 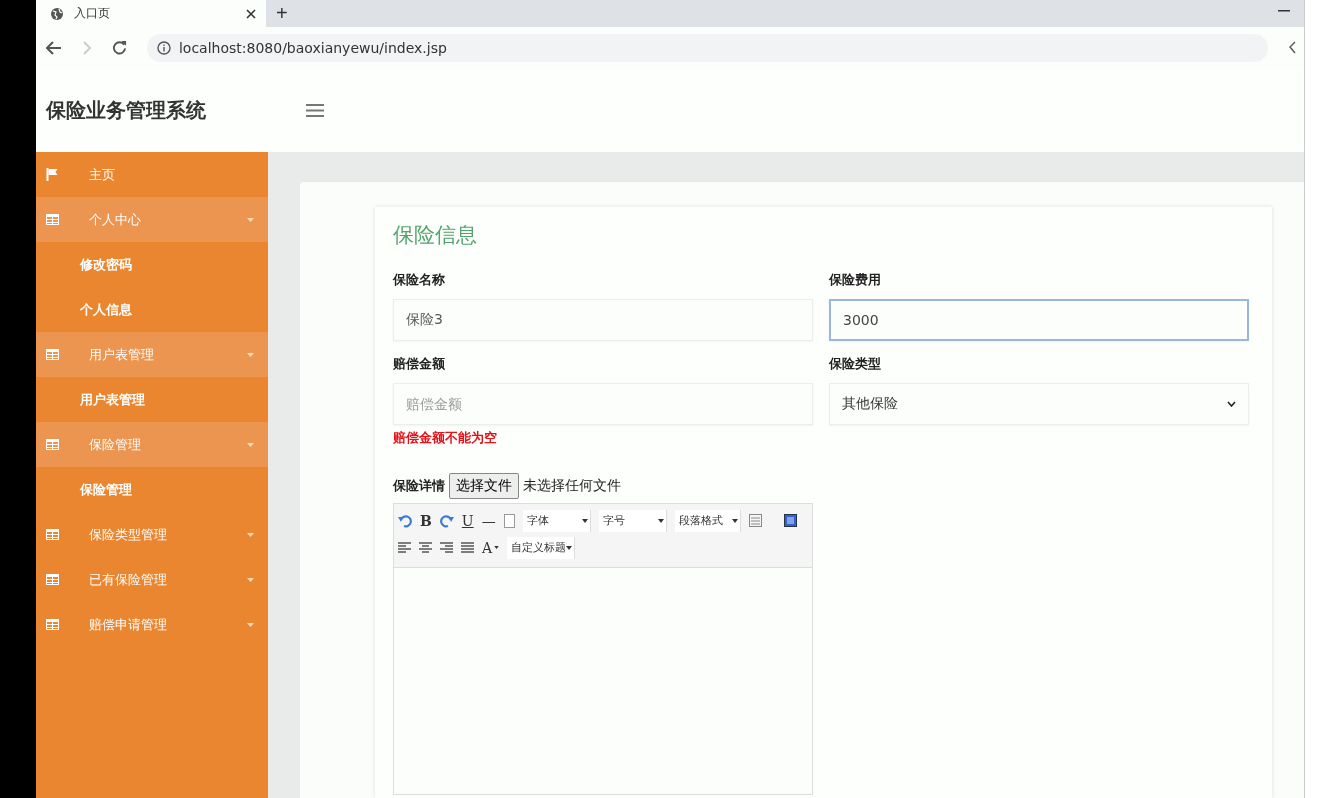 What do you see at coordinates (163, 47) in the screenshot?
I see `info-icon` at bounding box center [163, 47].